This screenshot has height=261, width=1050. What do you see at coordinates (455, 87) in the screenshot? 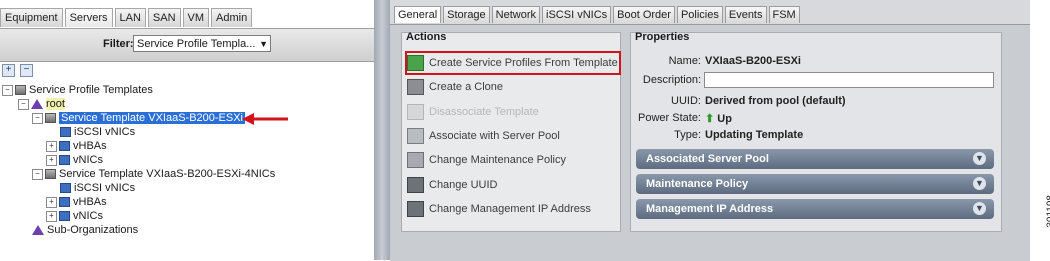
I see `create-clone-action: Create a Clone` at bounding box center [455, 87].